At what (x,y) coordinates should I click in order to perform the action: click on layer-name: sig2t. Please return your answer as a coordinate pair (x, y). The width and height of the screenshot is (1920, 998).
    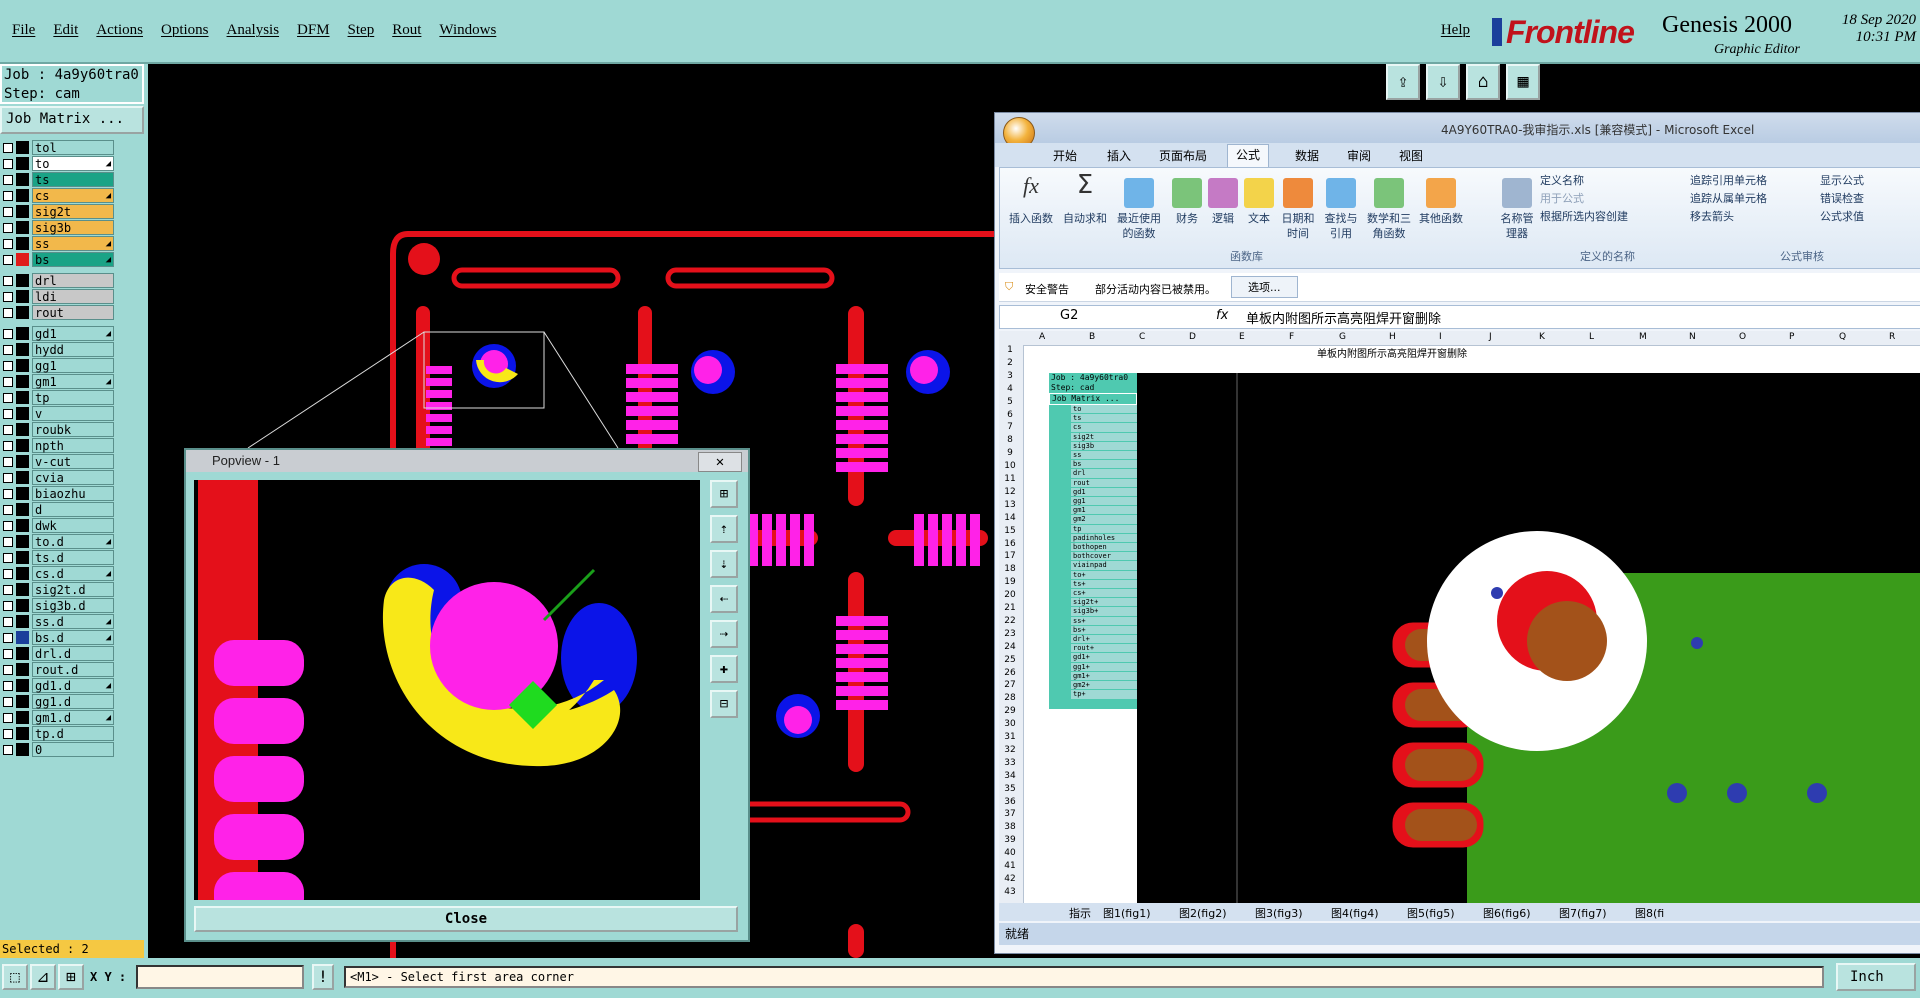
    Looking at the image, I should click on (73, 211).